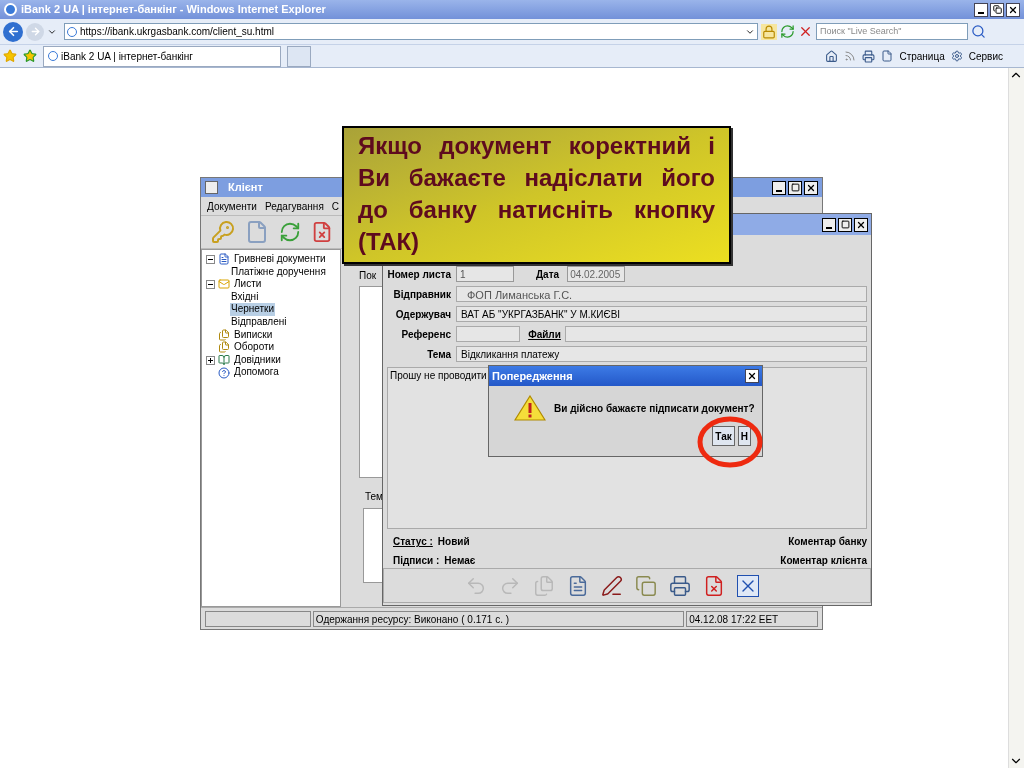 This screenshot has width=1024, height=768. What do you see at coordinates (224, 284) in the screenshot?
I see `envelope-icon` at bounding box center [224, 284].